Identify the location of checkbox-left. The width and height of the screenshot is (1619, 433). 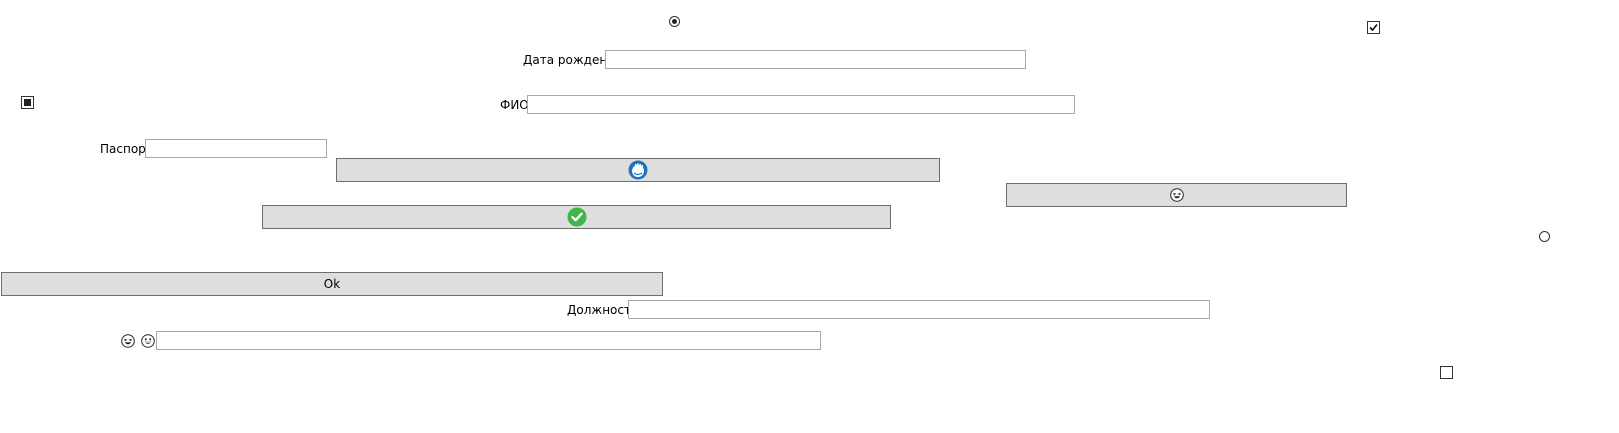
(27, 102).